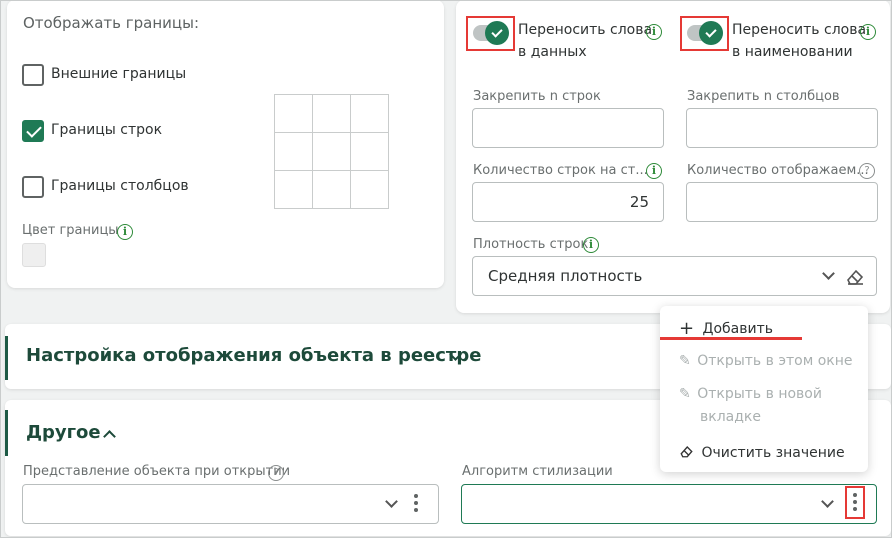  I want to click on wrap-names-toggle, so click(706, 34).